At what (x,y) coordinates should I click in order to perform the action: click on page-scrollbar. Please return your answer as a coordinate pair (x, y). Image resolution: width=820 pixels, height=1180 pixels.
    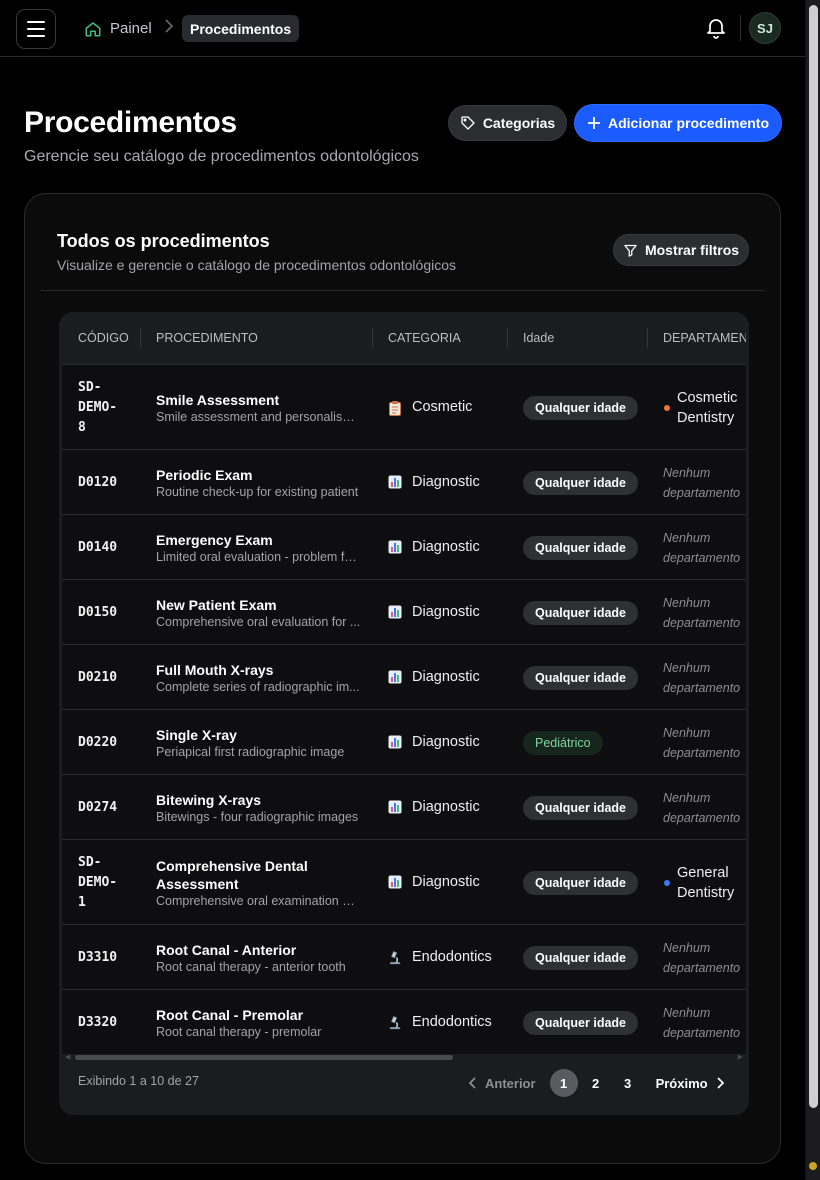
    Looking at the image, I should click on (812, 590).